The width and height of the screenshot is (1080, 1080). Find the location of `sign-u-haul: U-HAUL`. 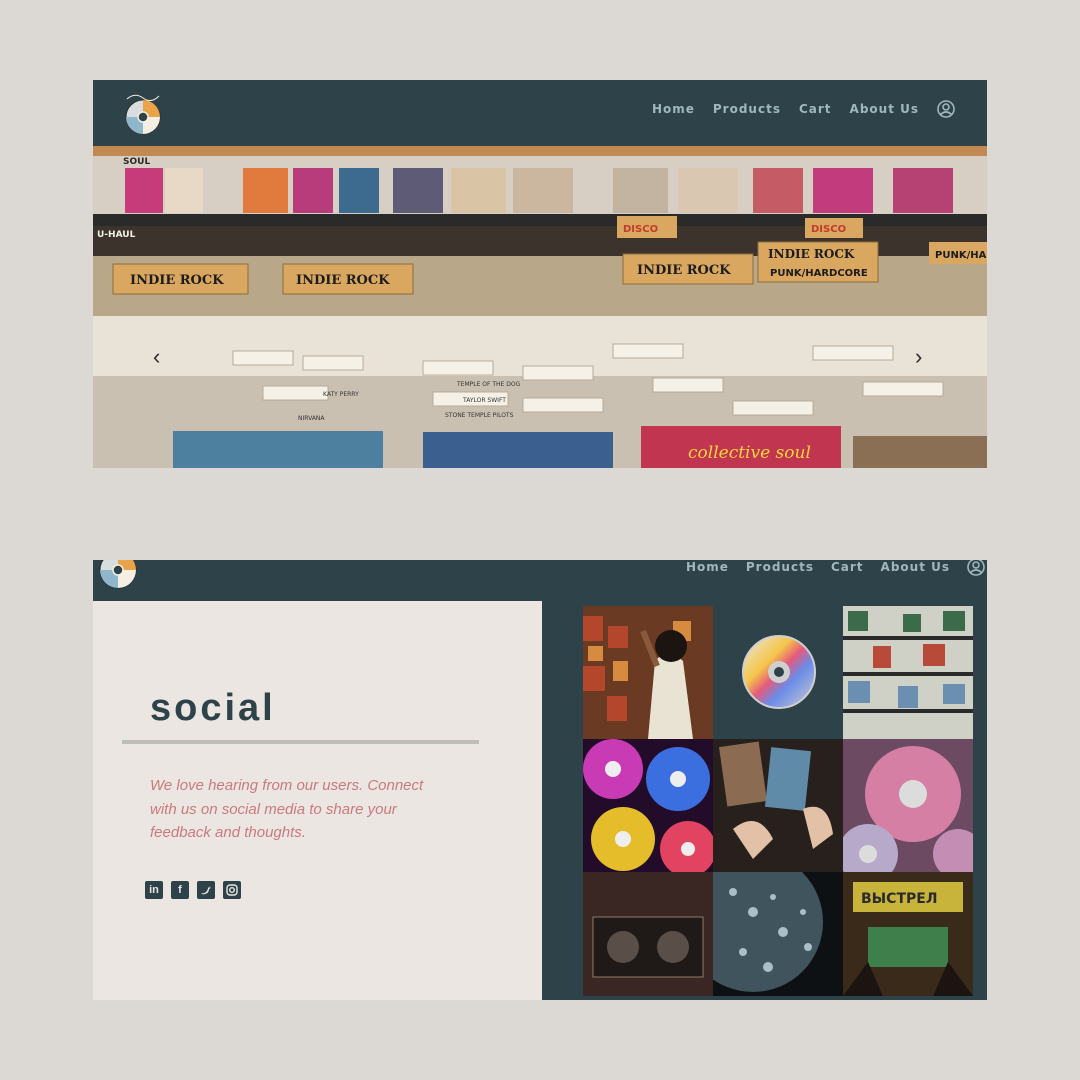

sign-u-haul: U-HAUL is located at coordinates (116, 235).